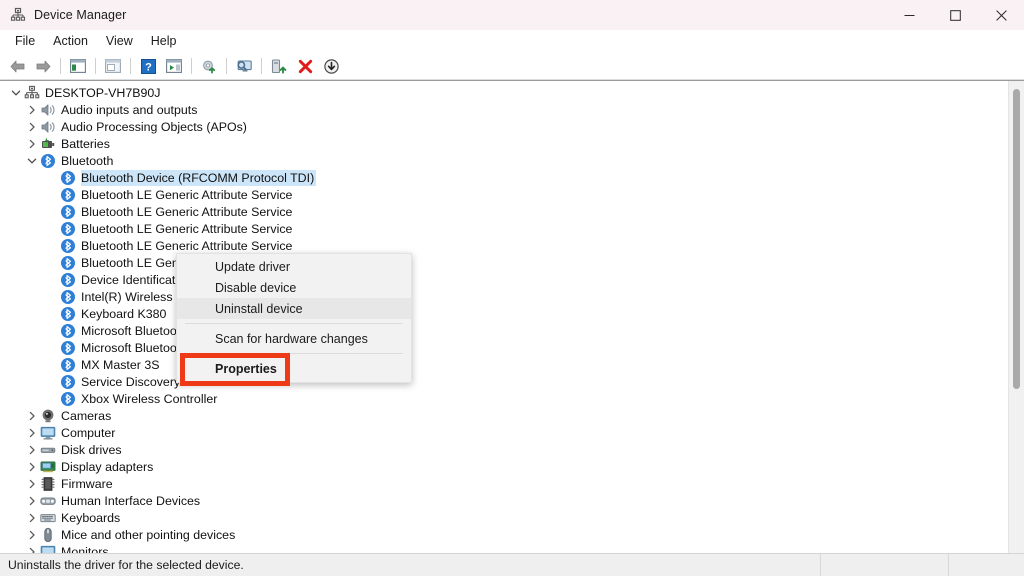 The image size is (1024, 576). What do you see at coordinates (504, 92) in the screenshot?
I see `tree-row: DESKTOP-VH7B90J` at bounding box center [504, 92].